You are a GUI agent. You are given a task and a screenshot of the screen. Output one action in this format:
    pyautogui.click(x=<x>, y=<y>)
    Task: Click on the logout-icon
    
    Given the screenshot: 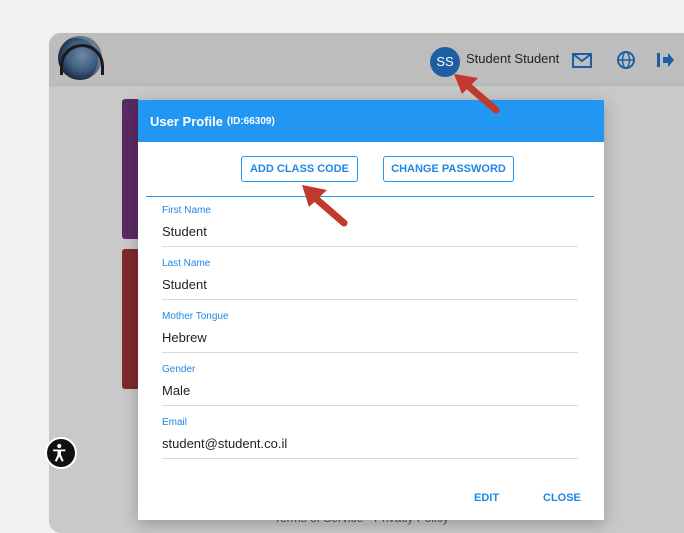 What is the action you would take?
    pyautogui.click(x=665, y=60)
    